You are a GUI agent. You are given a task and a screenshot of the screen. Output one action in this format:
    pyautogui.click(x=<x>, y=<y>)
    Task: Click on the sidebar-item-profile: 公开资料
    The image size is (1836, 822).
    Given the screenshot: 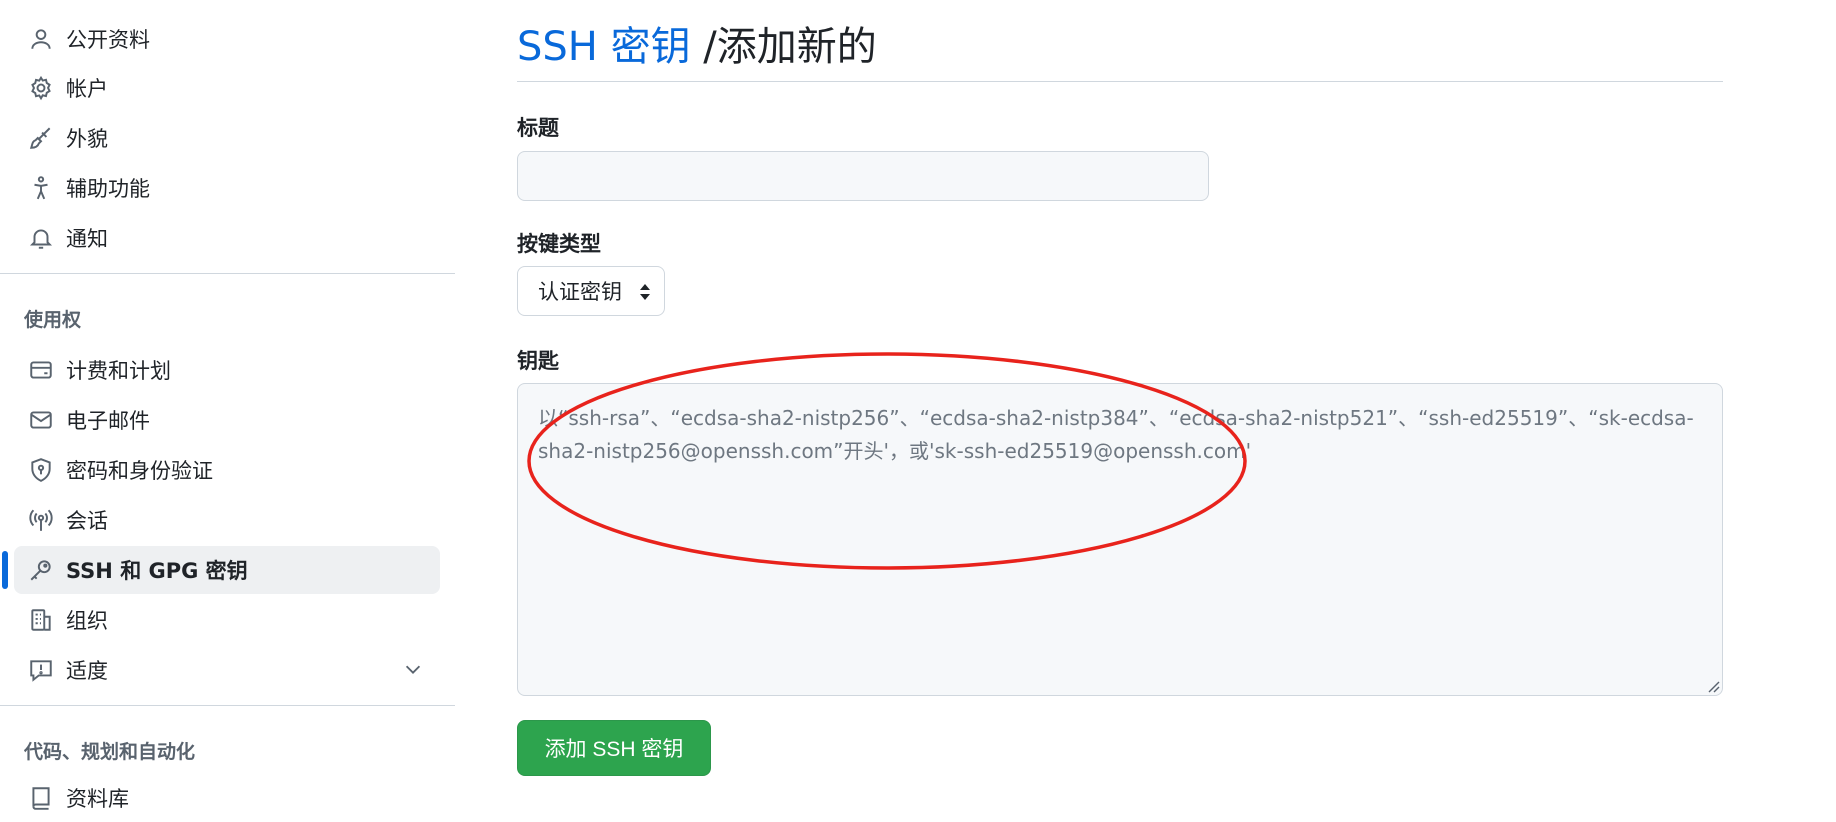 What is the action you would take?
    pyautogui.click(x=227, y=39)
    